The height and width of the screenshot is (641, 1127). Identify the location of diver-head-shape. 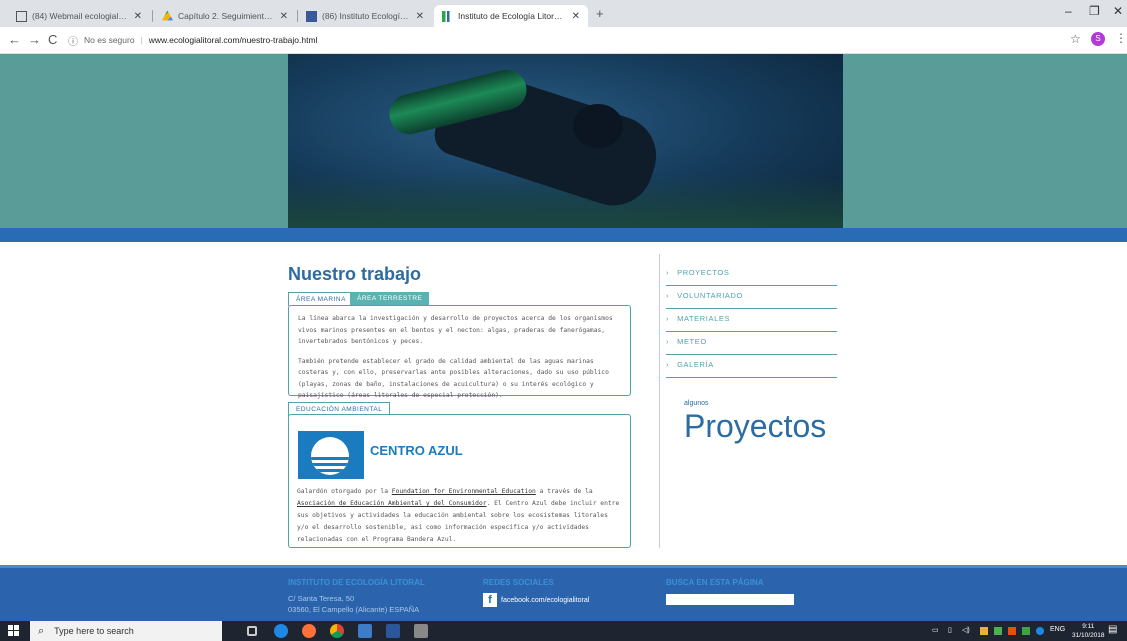
(598, 126).